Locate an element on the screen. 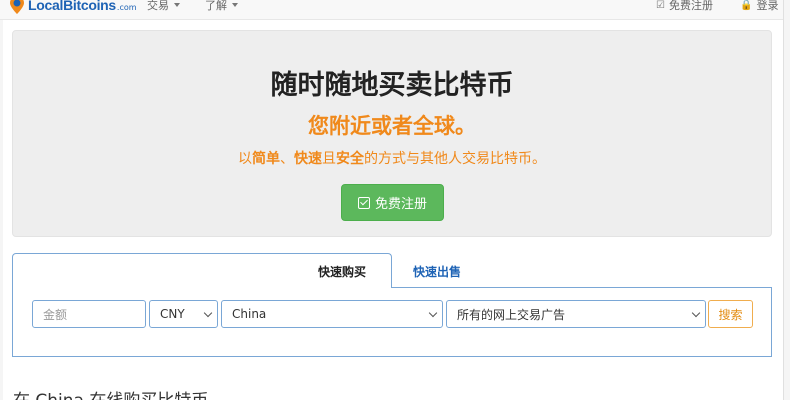 This screenshot has height=400, width=790. nav-login-link: 🔒 登录 is located at coordinates (759, 10).